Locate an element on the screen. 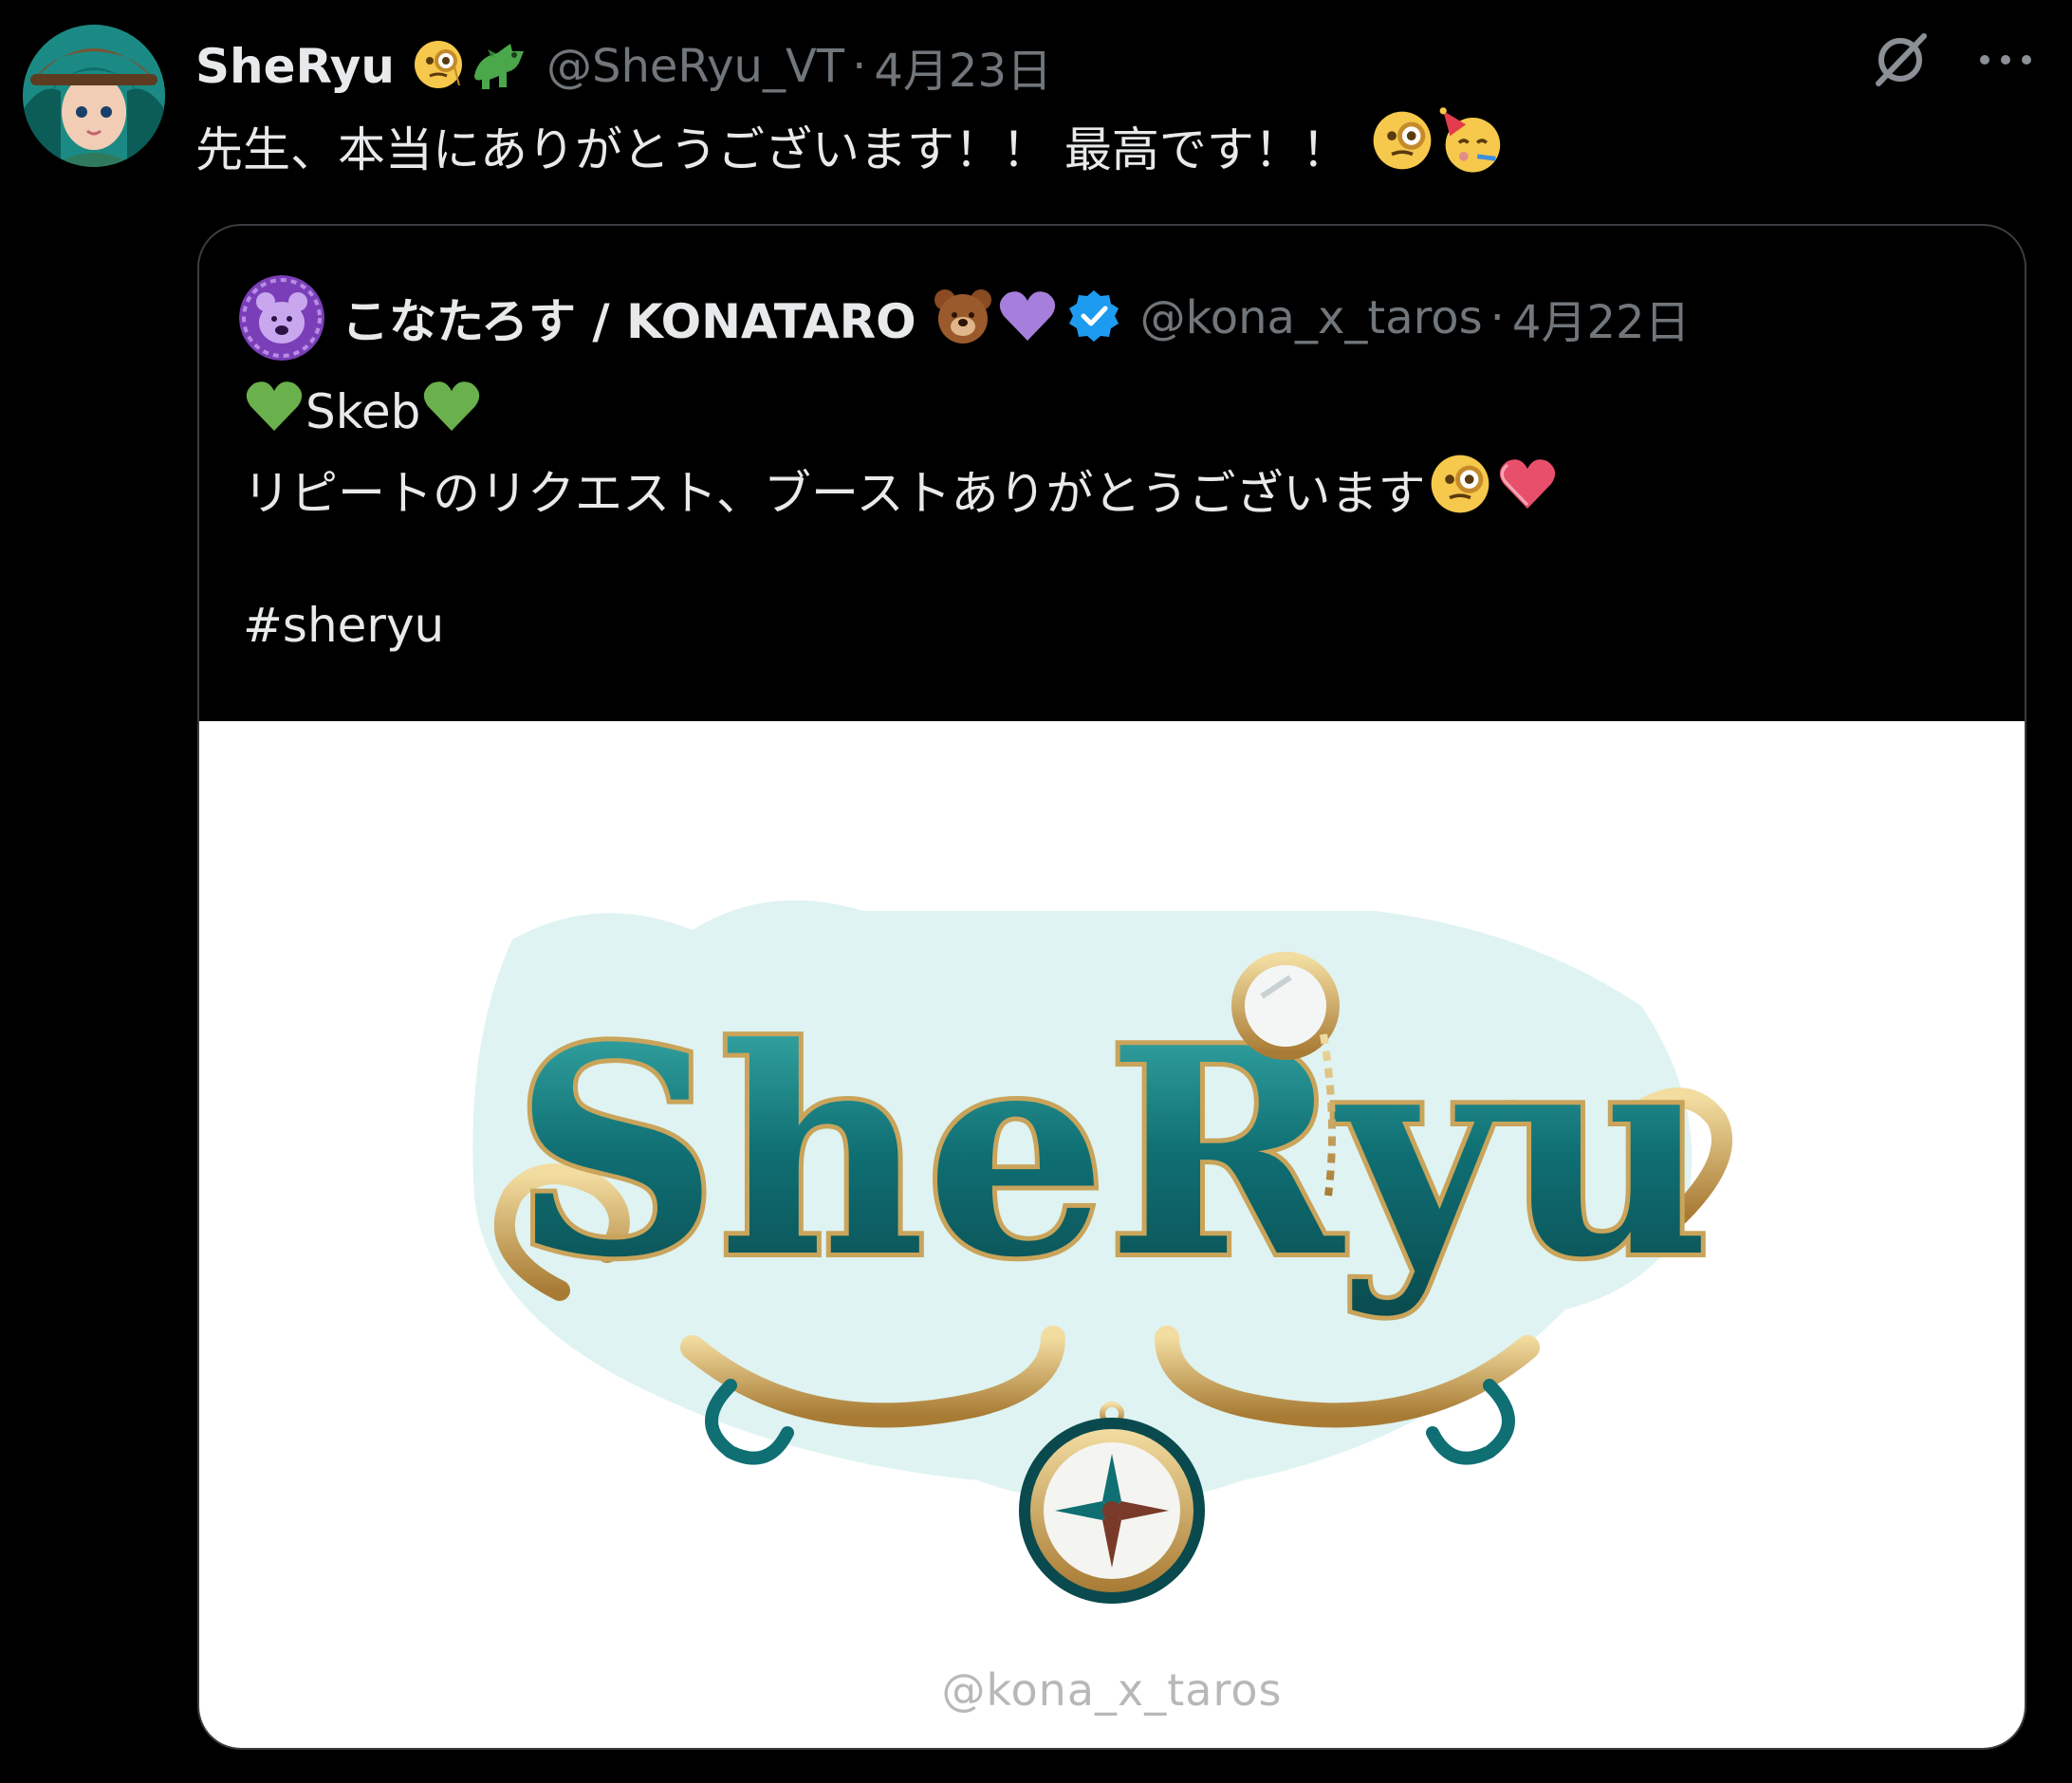 The width and height of the screenshot is (2072, 1783). quoted-avatar is located at coordinates (281, 318).